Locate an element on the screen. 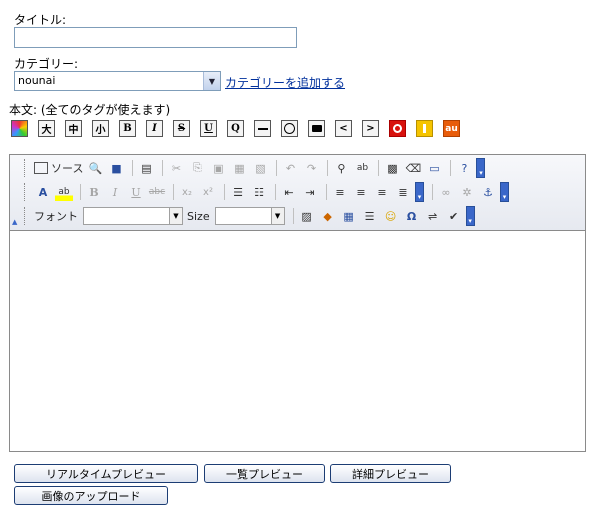 This screenshot has width=602, height=516. subscript-icon: x₂ is located at coordinates (187, 192).